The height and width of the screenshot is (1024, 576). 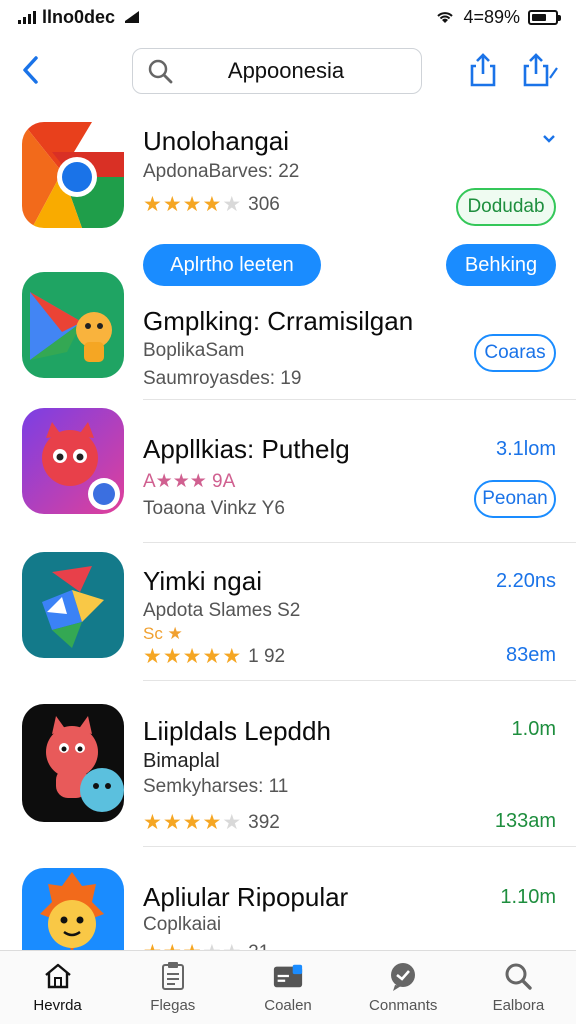 I want to click on tab-bar: Hevrda Flegas Coalen Conmants Ealbora, so click(x=288, y=987).